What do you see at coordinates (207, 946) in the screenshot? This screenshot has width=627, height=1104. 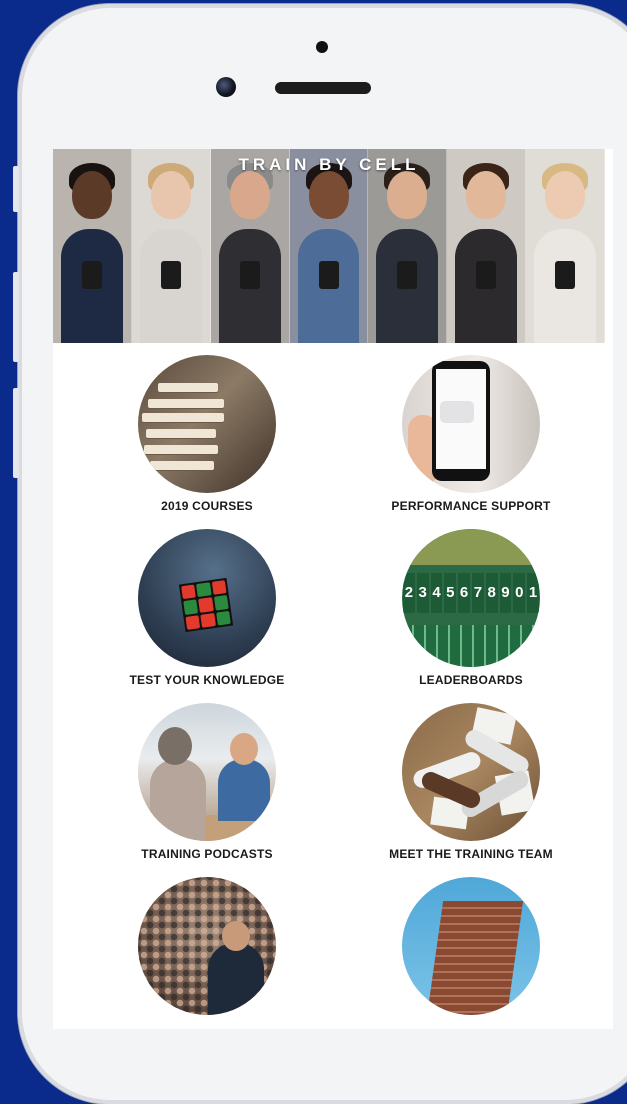 I see `audience-icon` at bounding box center [207, 946].